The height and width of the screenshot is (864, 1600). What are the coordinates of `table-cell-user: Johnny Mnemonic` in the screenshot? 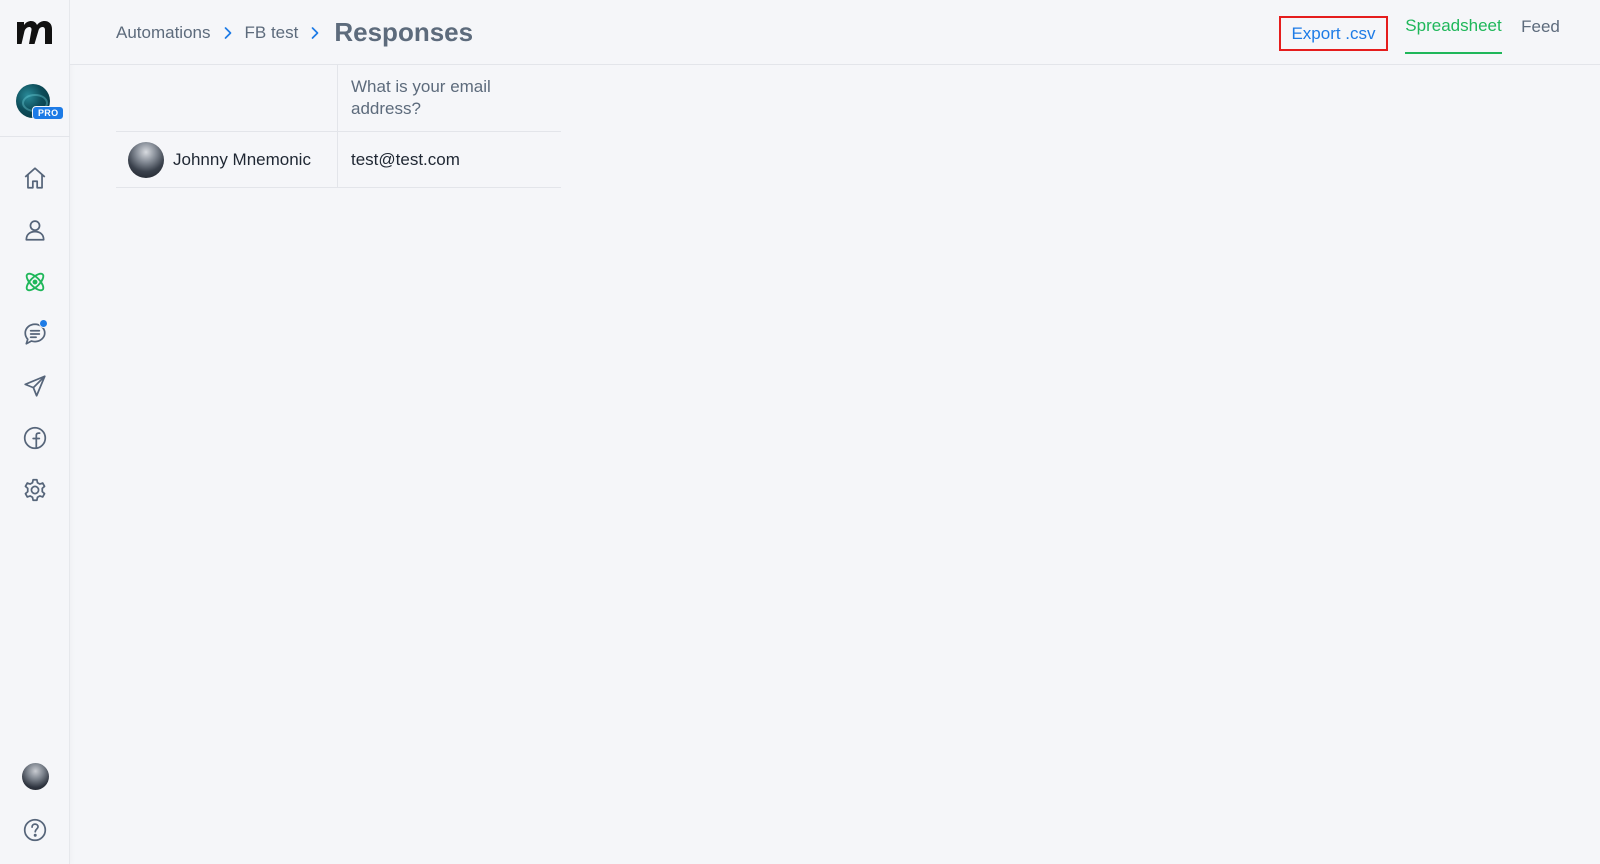 It's located at (227, 159).